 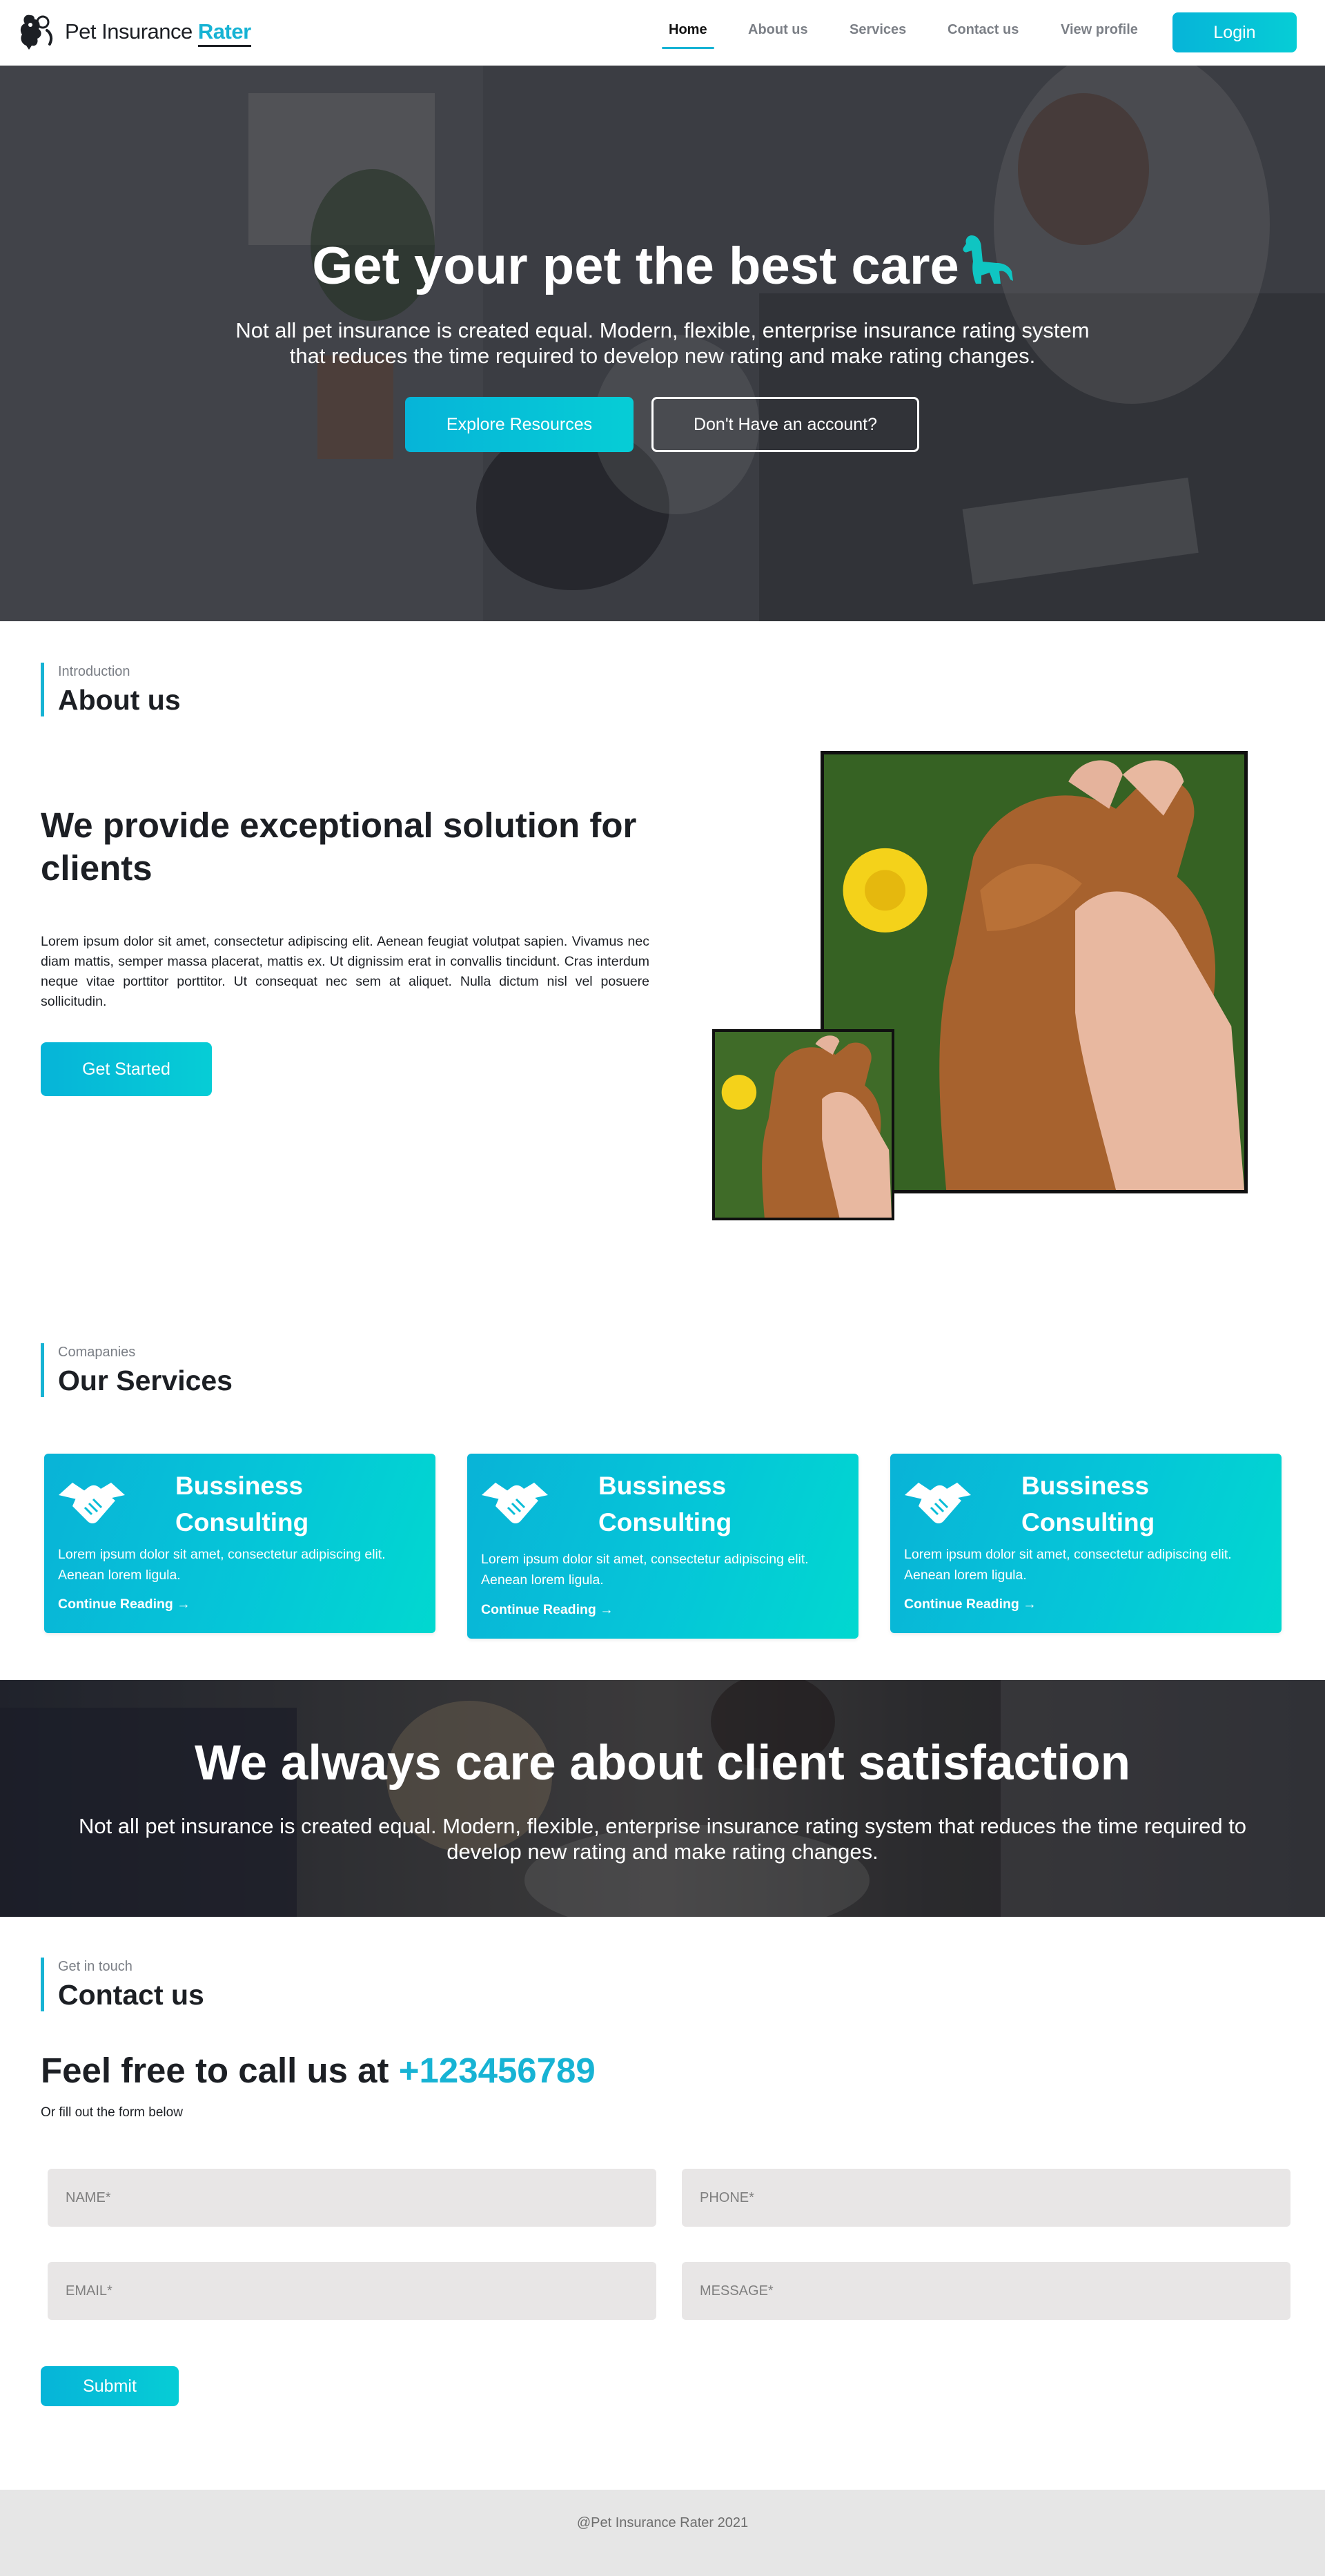 What do you see at coordinates (662, 2522) in the screenshot?
I see `footer-copyright: @Pet Insurance Rater 2021` at bounding box center [662, 2522].